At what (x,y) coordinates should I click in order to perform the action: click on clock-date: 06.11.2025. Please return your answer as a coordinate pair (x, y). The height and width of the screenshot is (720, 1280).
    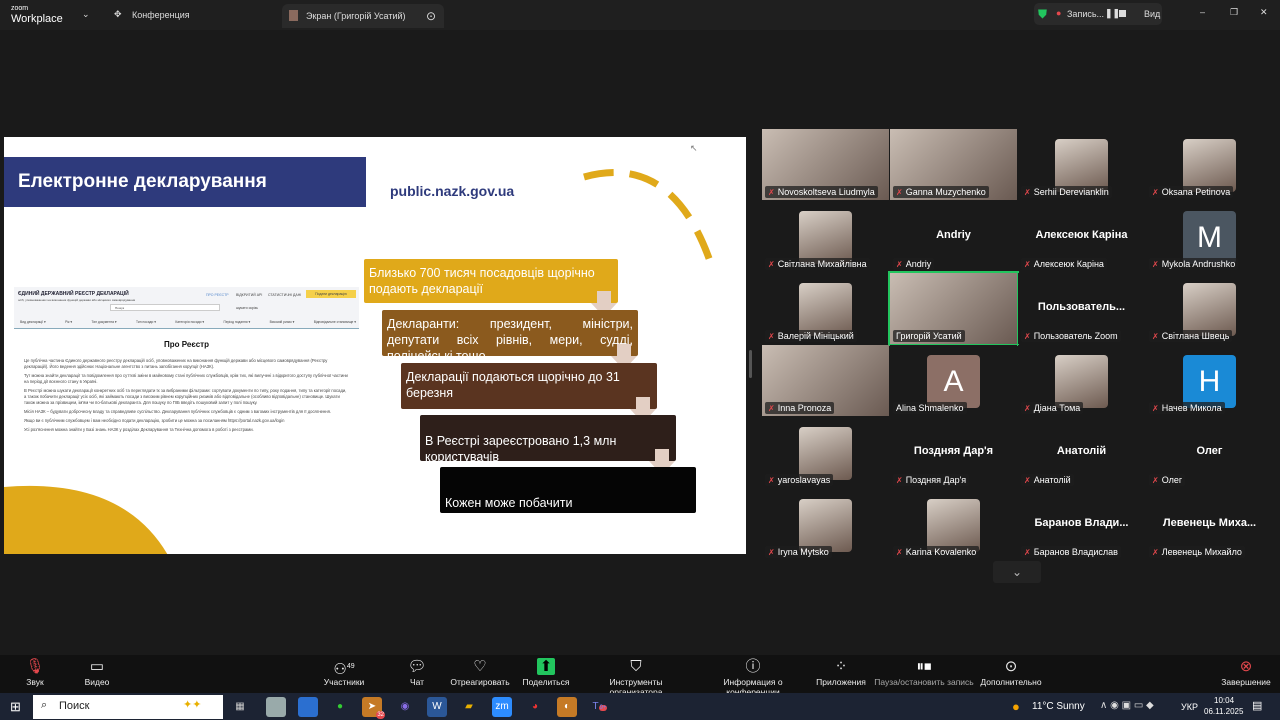
    Looking at the image, I should click on (1223, 711).